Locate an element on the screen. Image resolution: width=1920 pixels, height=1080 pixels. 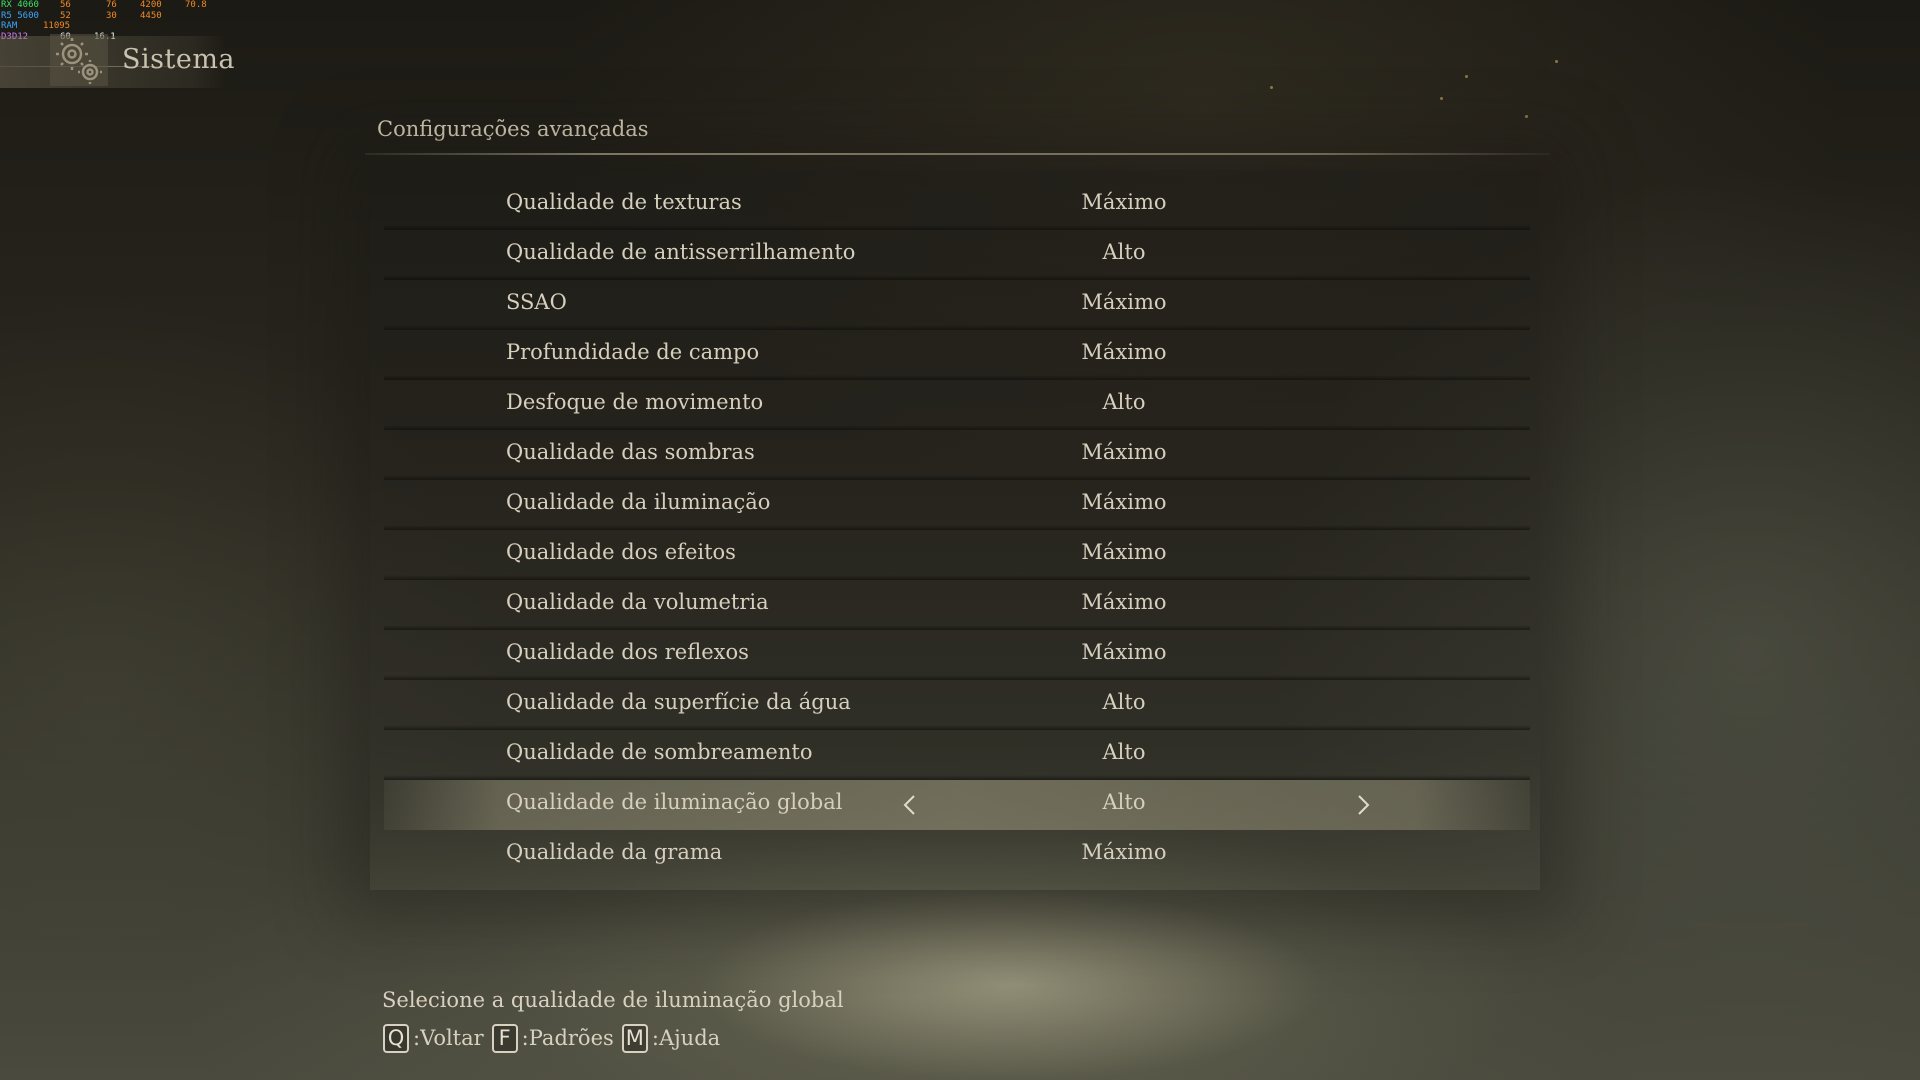
osd-ram-value: 11095 is located at coordinates (57, 26).